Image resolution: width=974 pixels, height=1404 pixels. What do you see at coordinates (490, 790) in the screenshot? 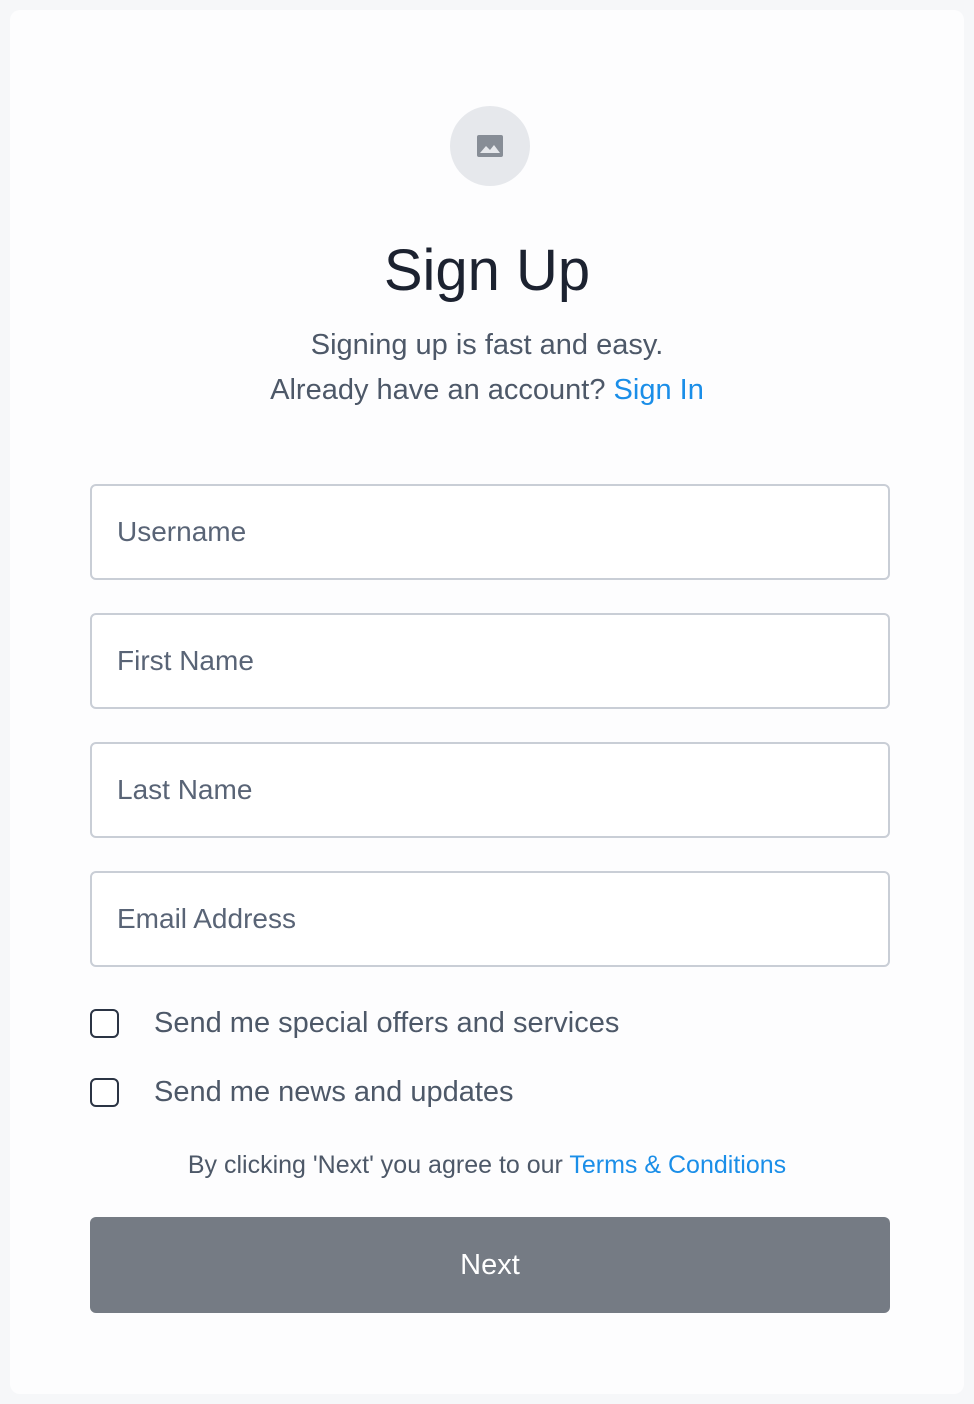
I see `last-name-input` at bounding box center [490, 790].